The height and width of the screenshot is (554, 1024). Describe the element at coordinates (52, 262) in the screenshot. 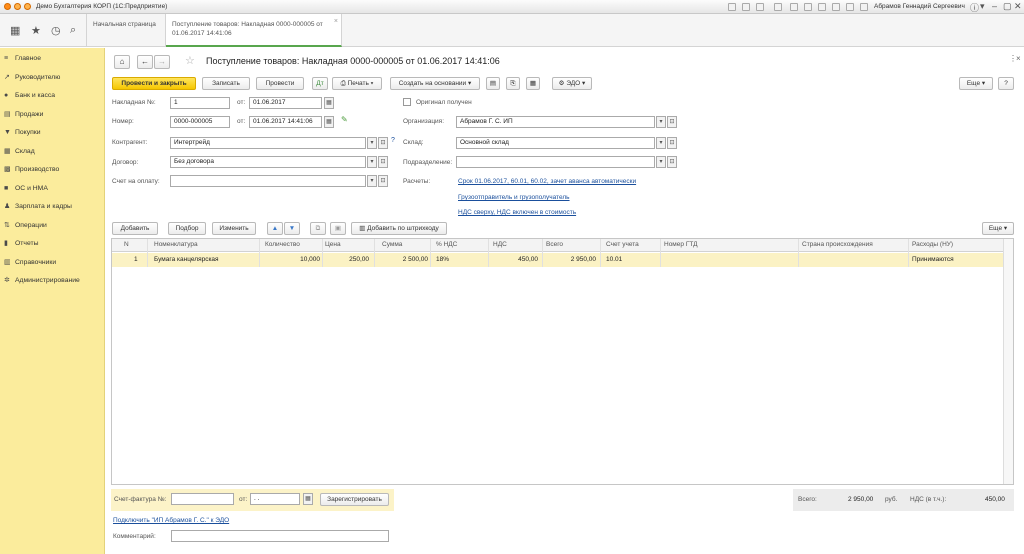

I see `sidebar-item: ▥ Справочники` at that location.